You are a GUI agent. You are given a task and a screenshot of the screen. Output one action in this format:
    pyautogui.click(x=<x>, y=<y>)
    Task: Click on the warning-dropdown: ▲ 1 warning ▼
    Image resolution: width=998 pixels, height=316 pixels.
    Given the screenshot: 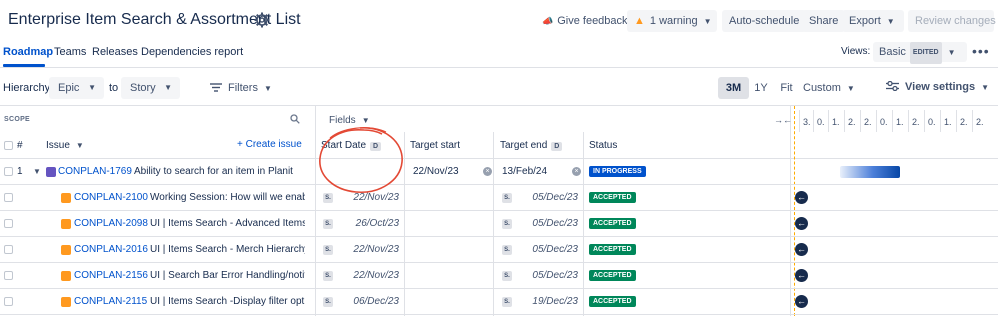 What is the action you would take?
    pyautogui.click(x=672, y=21)
    